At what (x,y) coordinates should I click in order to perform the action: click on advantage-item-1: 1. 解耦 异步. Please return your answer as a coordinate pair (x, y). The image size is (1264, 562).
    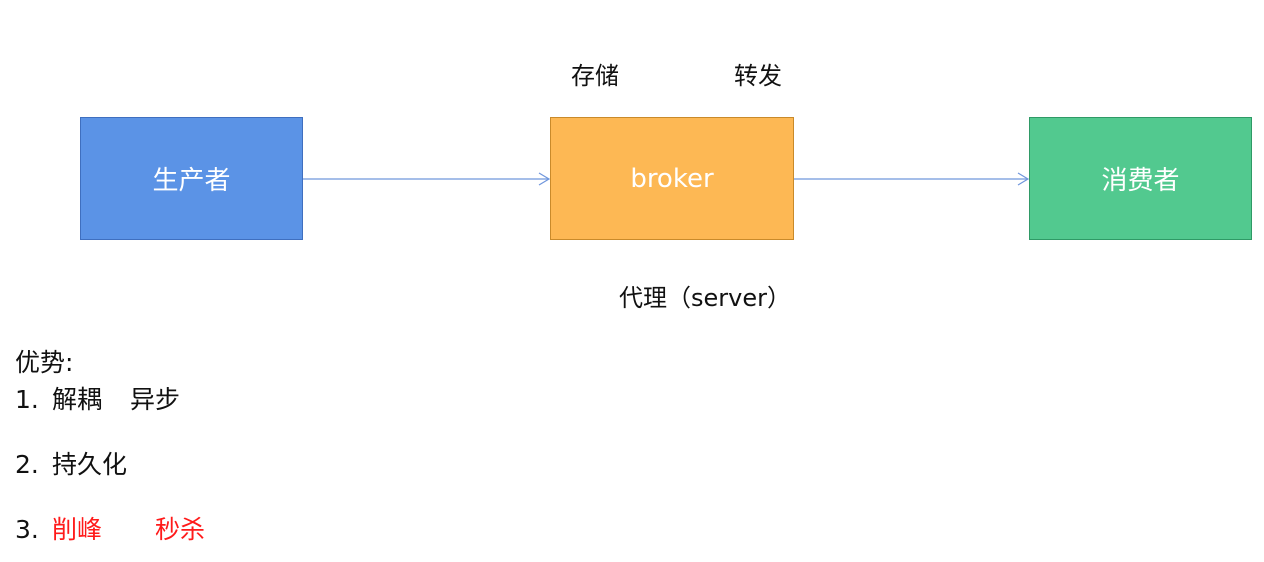
    Looking at the image, I should click on (97, 399).